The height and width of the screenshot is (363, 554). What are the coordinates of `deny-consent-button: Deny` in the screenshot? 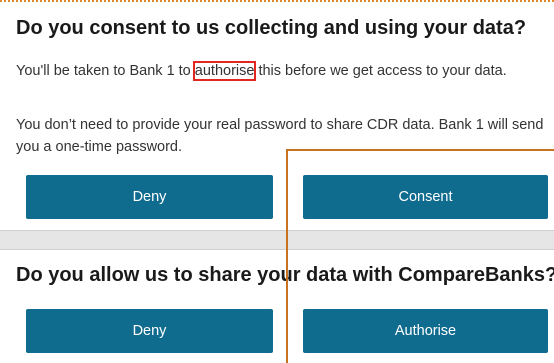 It's located at (149, 197).